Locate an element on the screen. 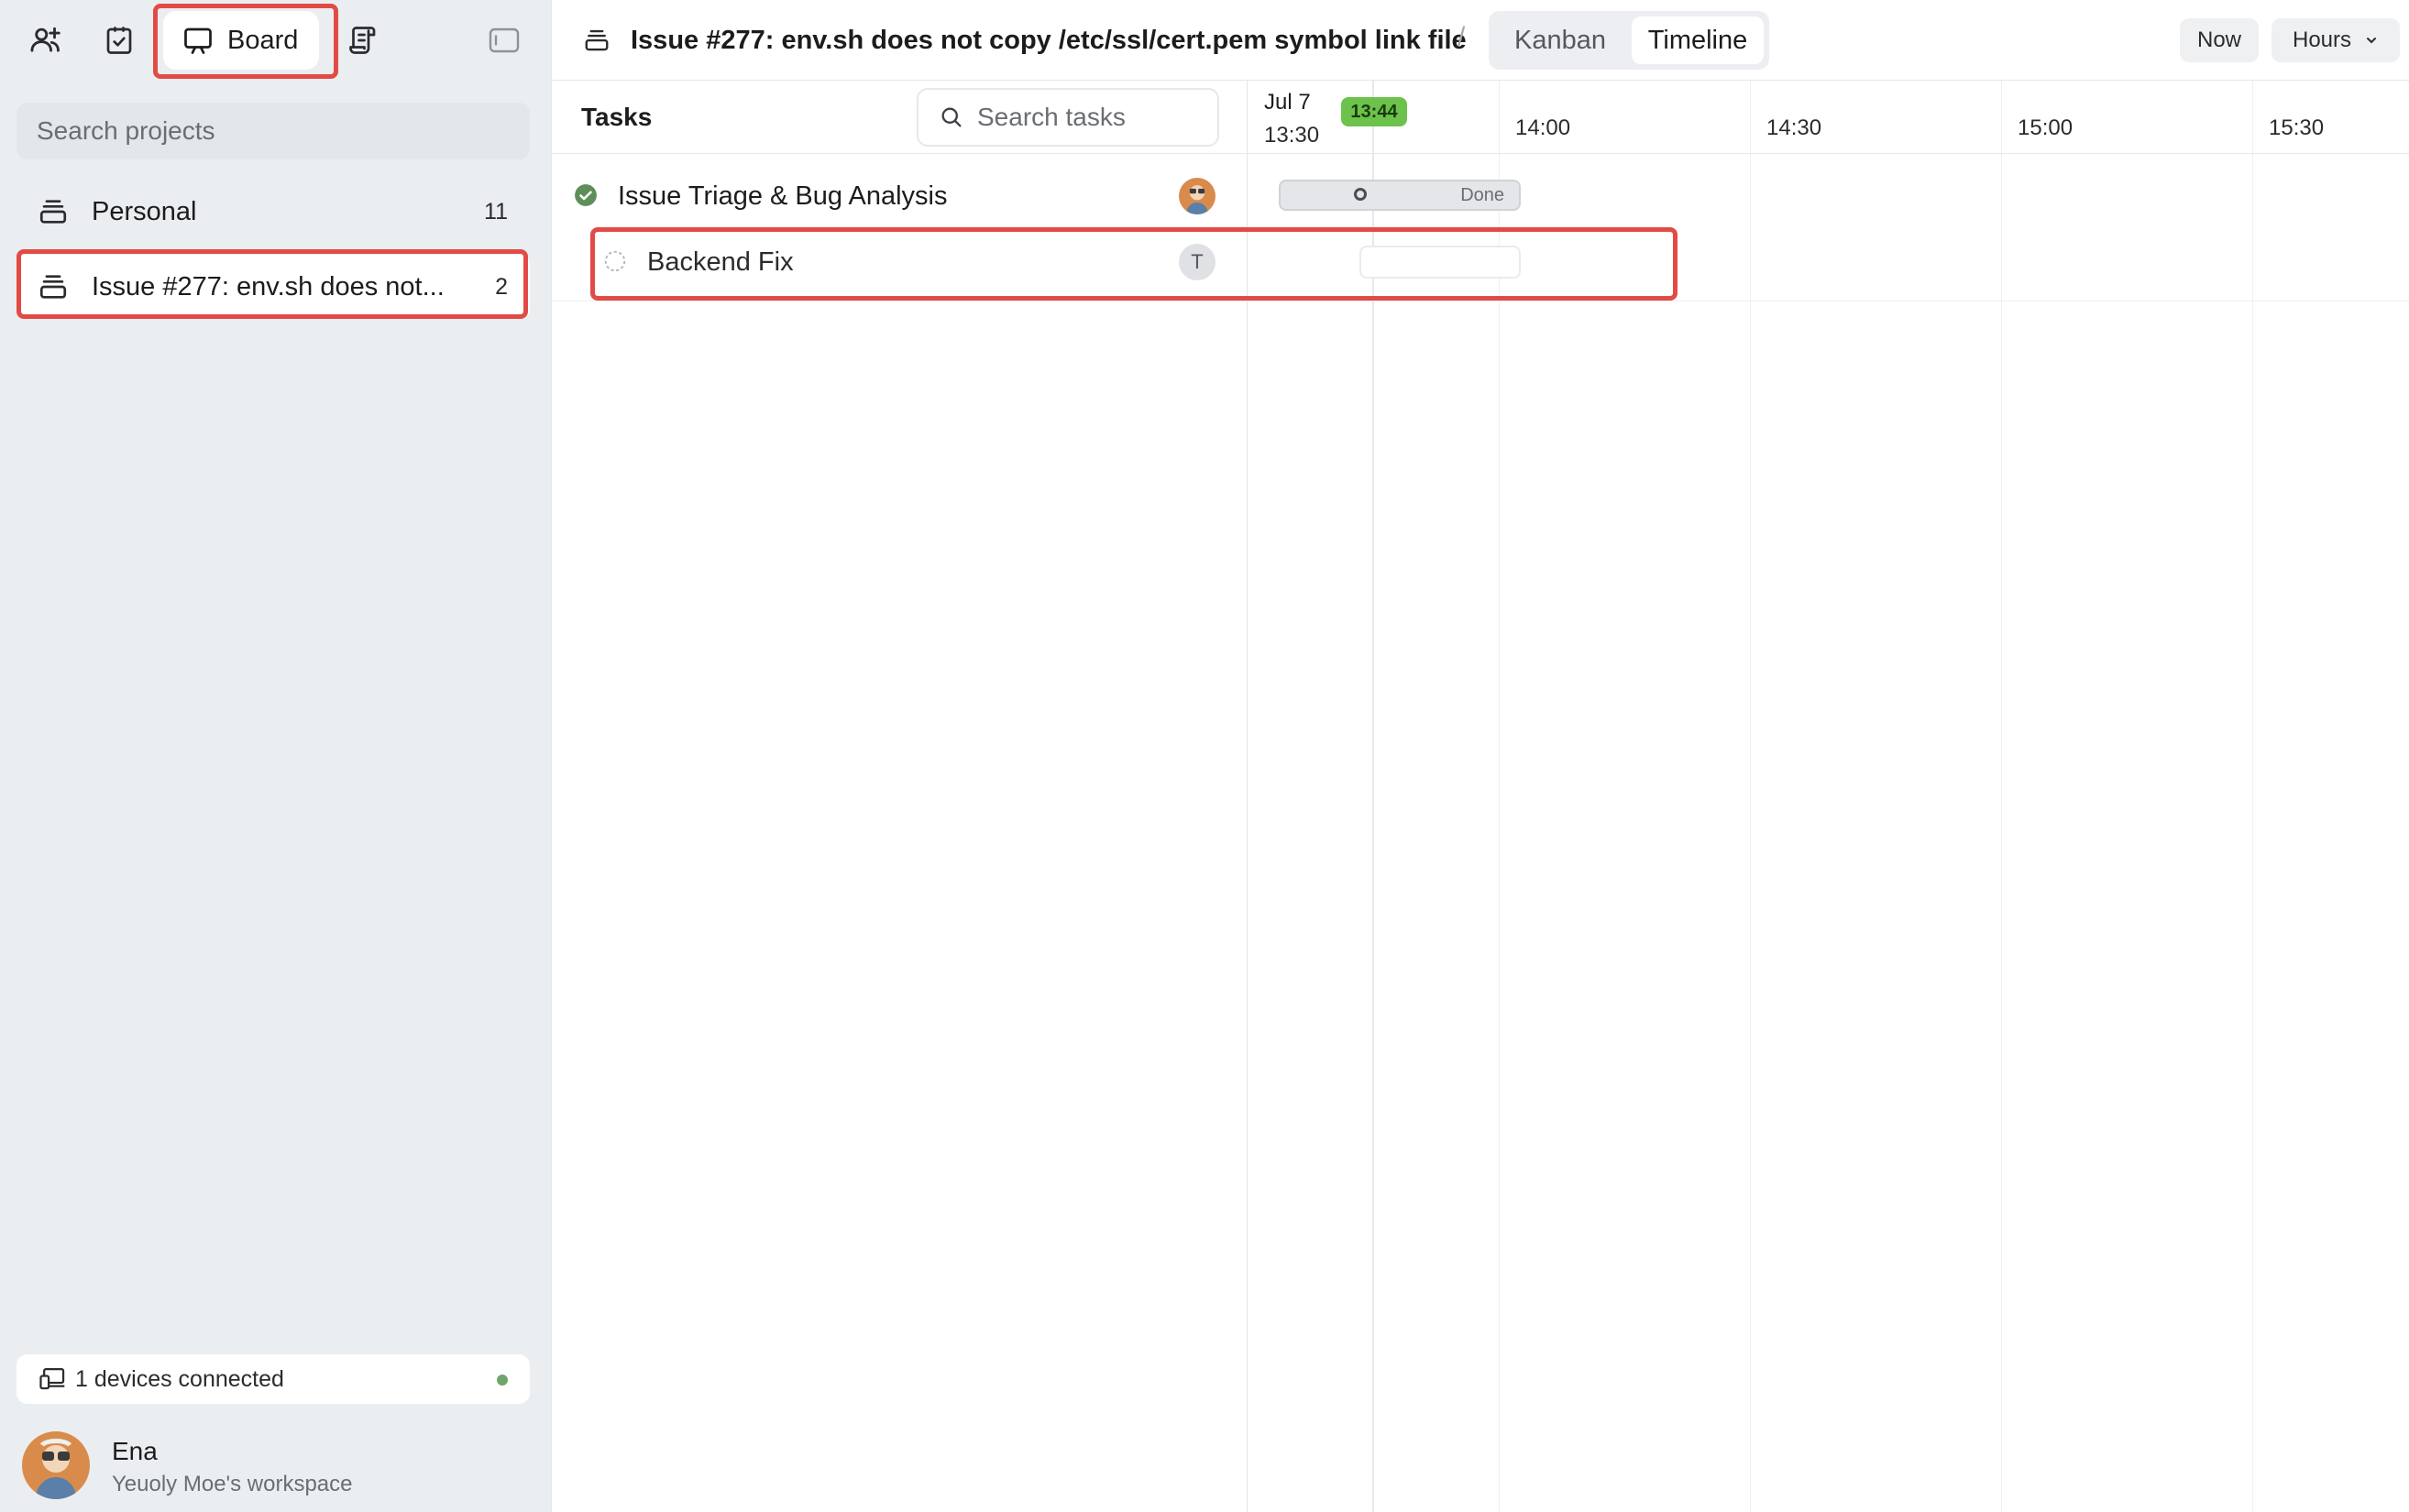 This screenshot has height=1512, width=2409. user-name: Ena is located at coordinates (135, 1451).